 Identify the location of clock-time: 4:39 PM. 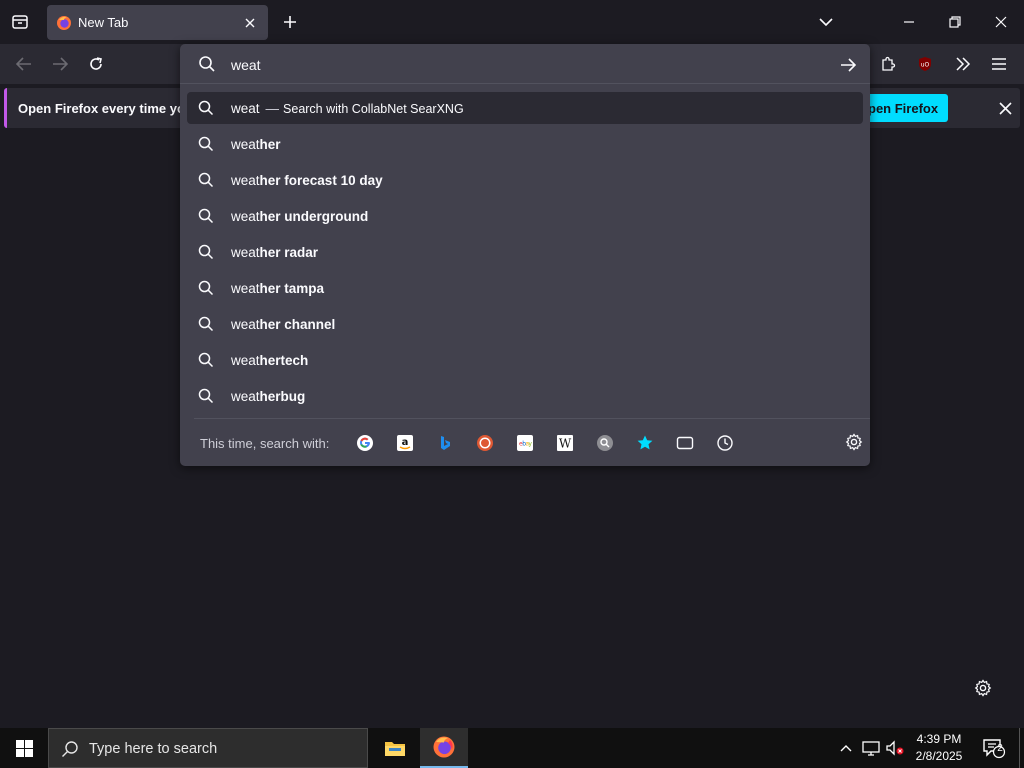
(939, 739).